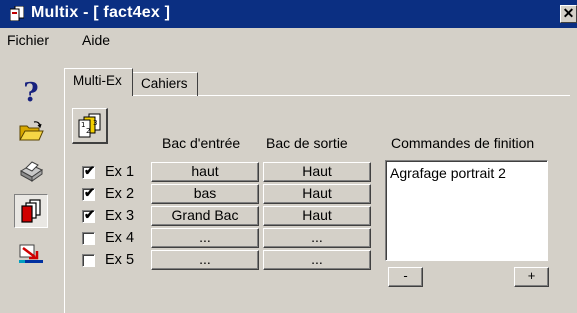 Image resolution: width=577 pixels, height=313 pixels. I want to click on copy-4-checkbox, so click(88, 238).